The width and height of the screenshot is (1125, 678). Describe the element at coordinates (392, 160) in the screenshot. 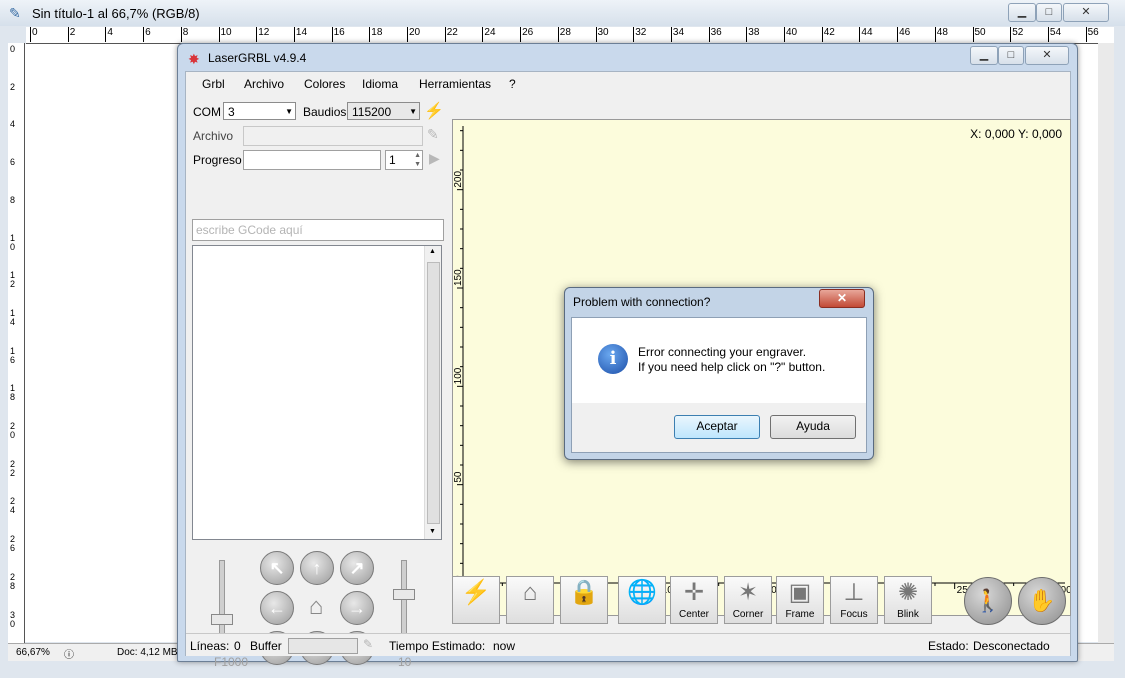

I see `copies-value: 1` at that location.